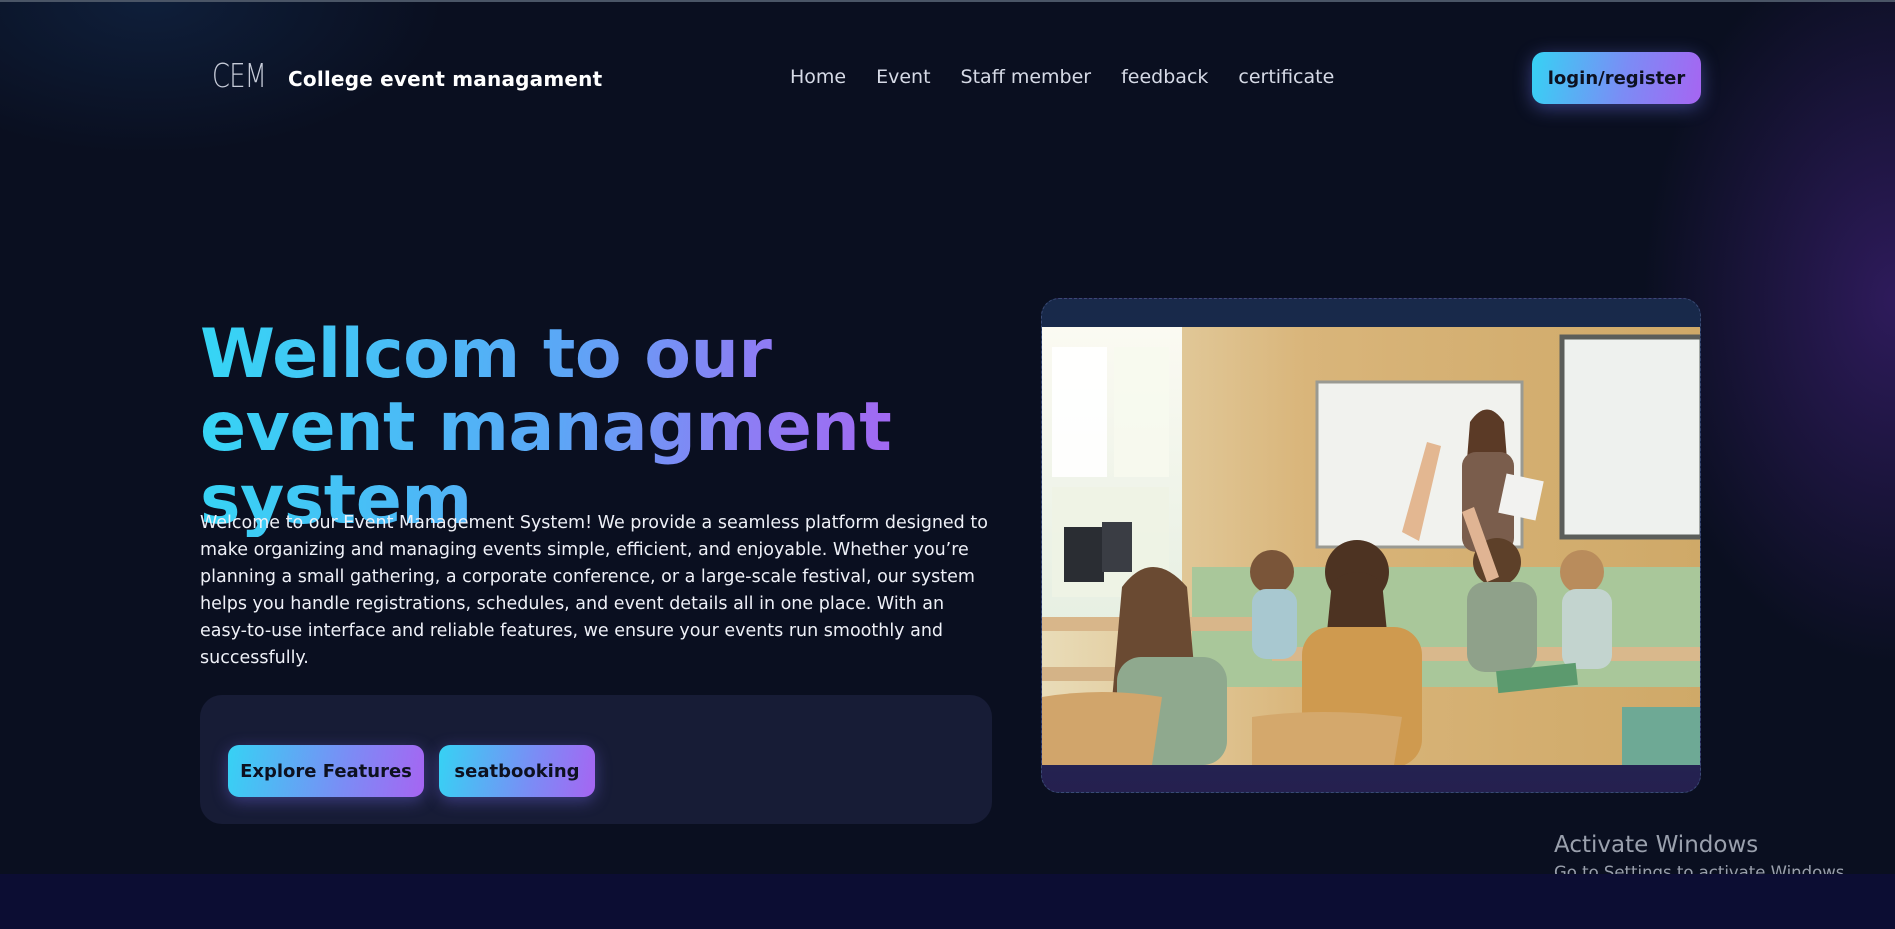 The height and width of the screenshot is (929, 1895). I want to click on nav-home: Home, so click(818, 77).